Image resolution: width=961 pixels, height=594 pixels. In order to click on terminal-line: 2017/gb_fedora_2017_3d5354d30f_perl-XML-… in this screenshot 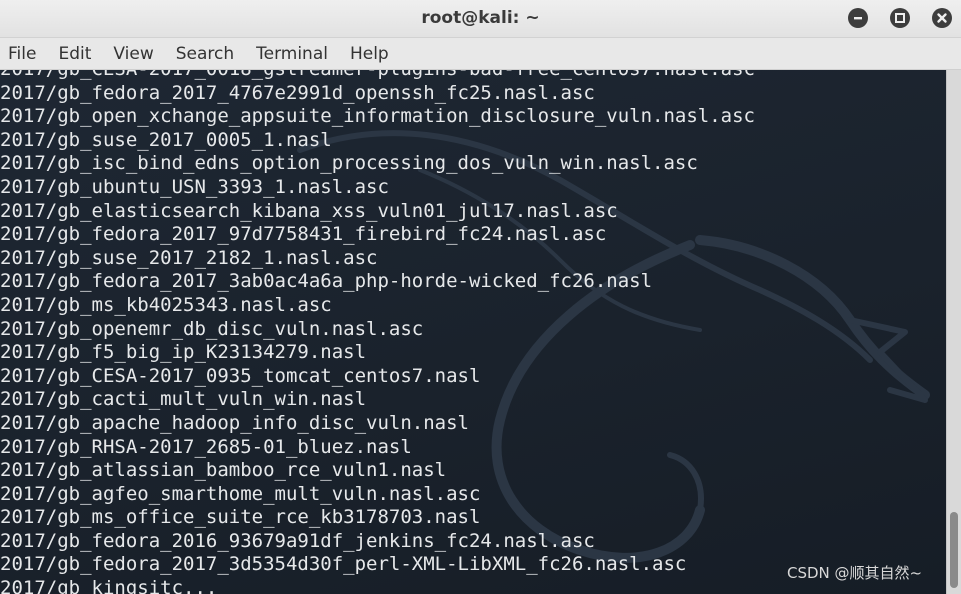, I will do `click(343, 564)`.